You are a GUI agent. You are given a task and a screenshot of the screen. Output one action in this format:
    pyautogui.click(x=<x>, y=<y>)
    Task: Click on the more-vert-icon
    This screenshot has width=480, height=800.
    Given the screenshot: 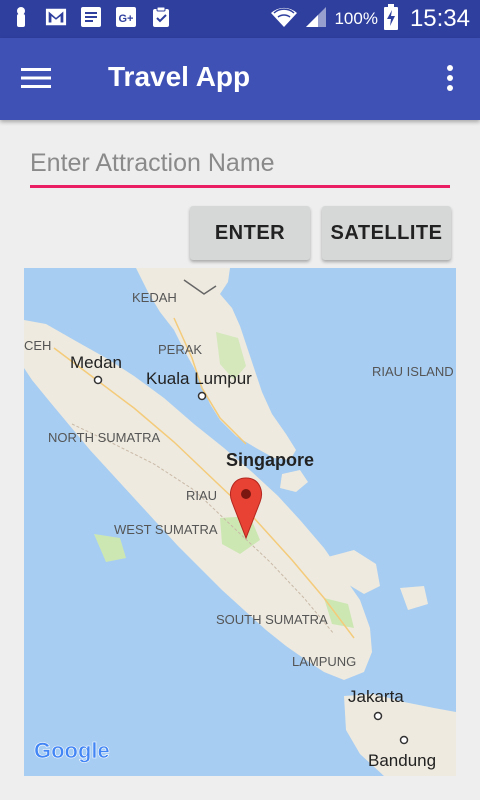 What is the action you would take?
    pyautogui.click(x=450, y=78)
    